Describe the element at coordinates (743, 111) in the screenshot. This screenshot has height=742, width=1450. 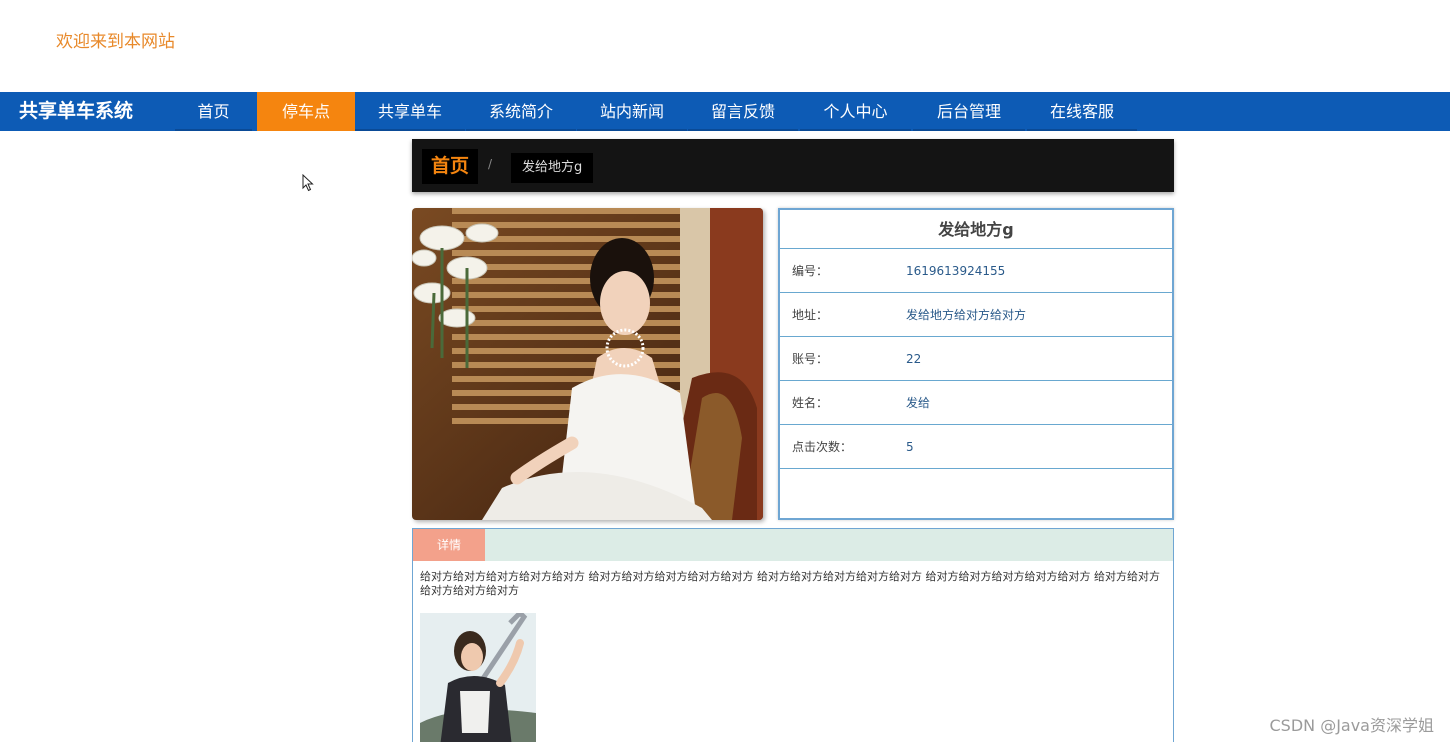
I see `nav-item-feedback: 留言反馈` at that location.